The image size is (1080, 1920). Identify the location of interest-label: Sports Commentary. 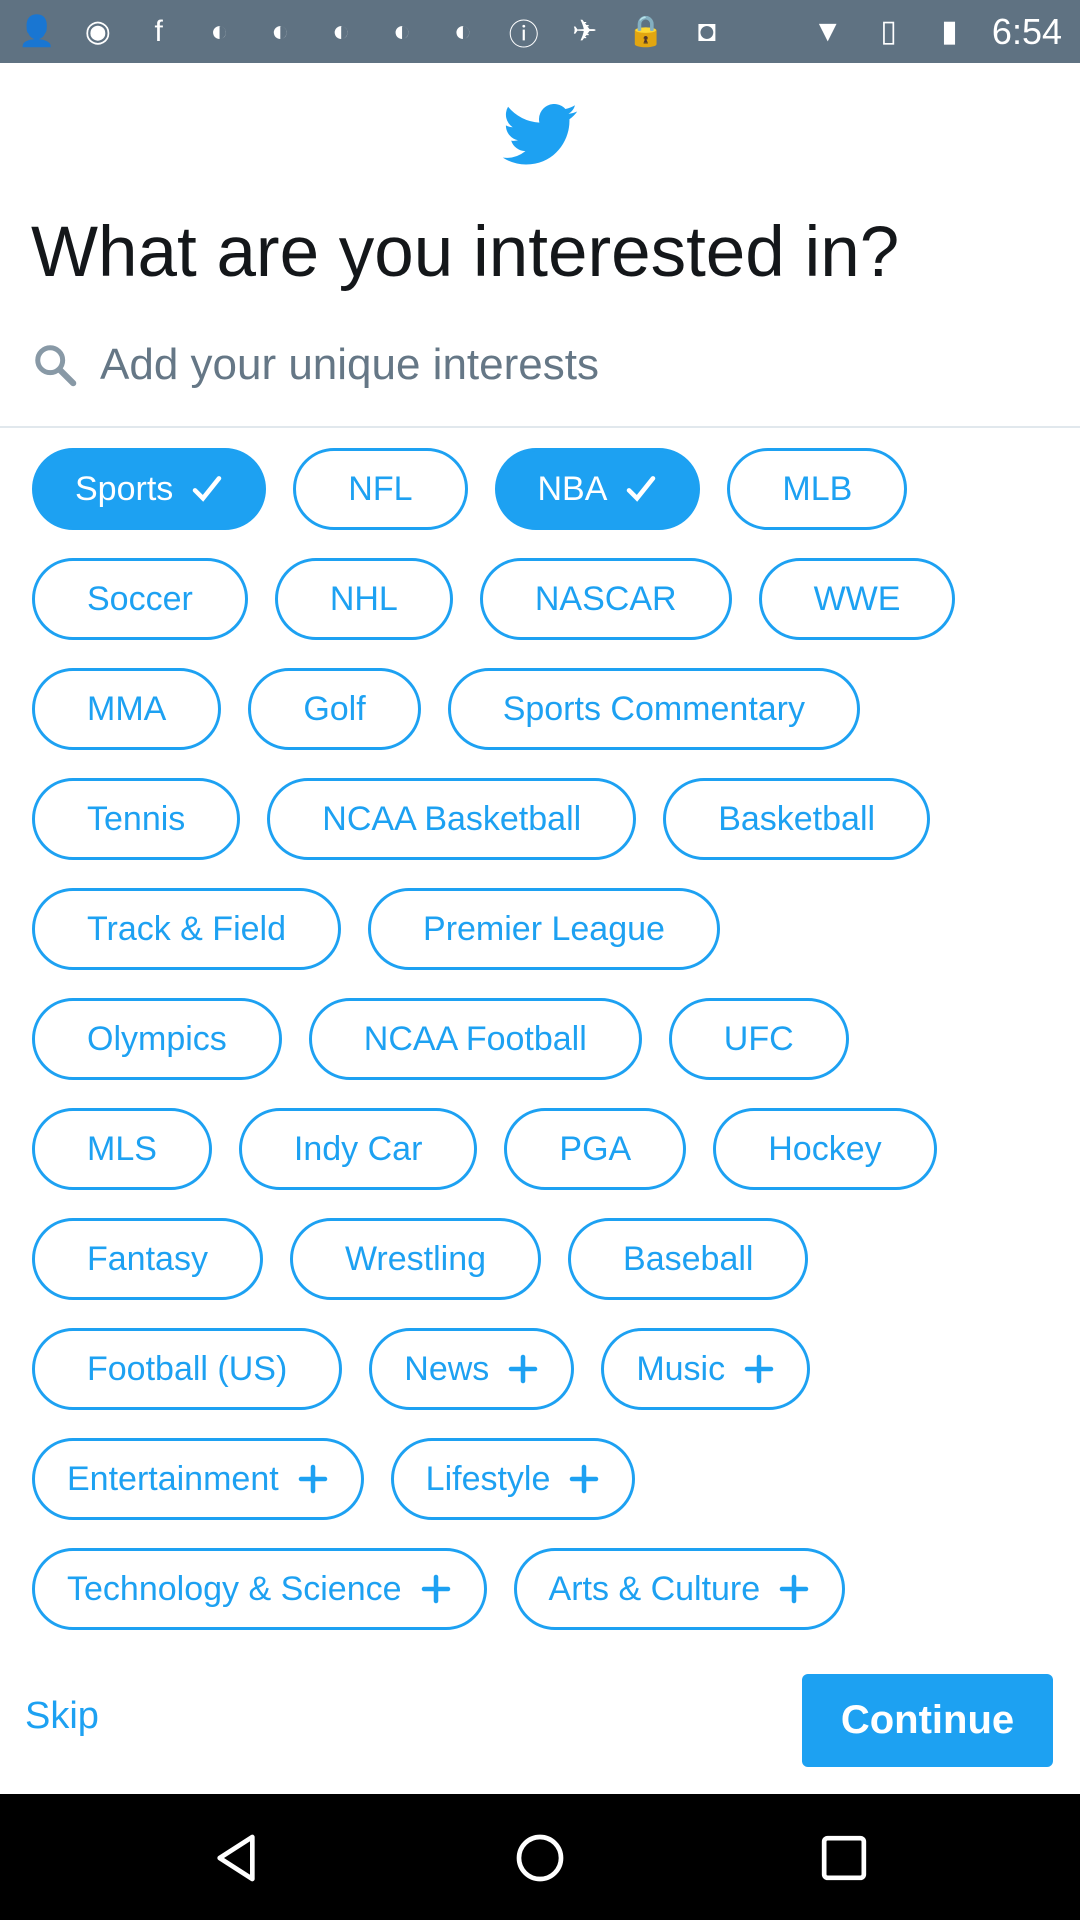
(654, 708).